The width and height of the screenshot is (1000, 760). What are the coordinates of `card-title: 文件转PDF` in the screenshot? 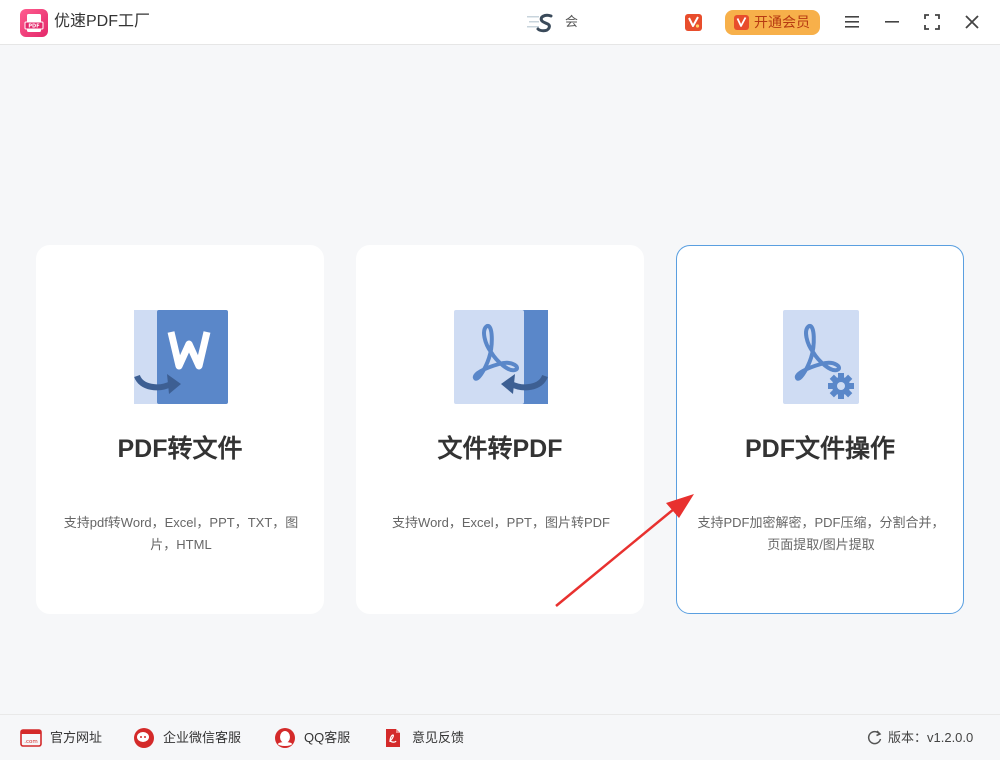 It's located at (500, 449).